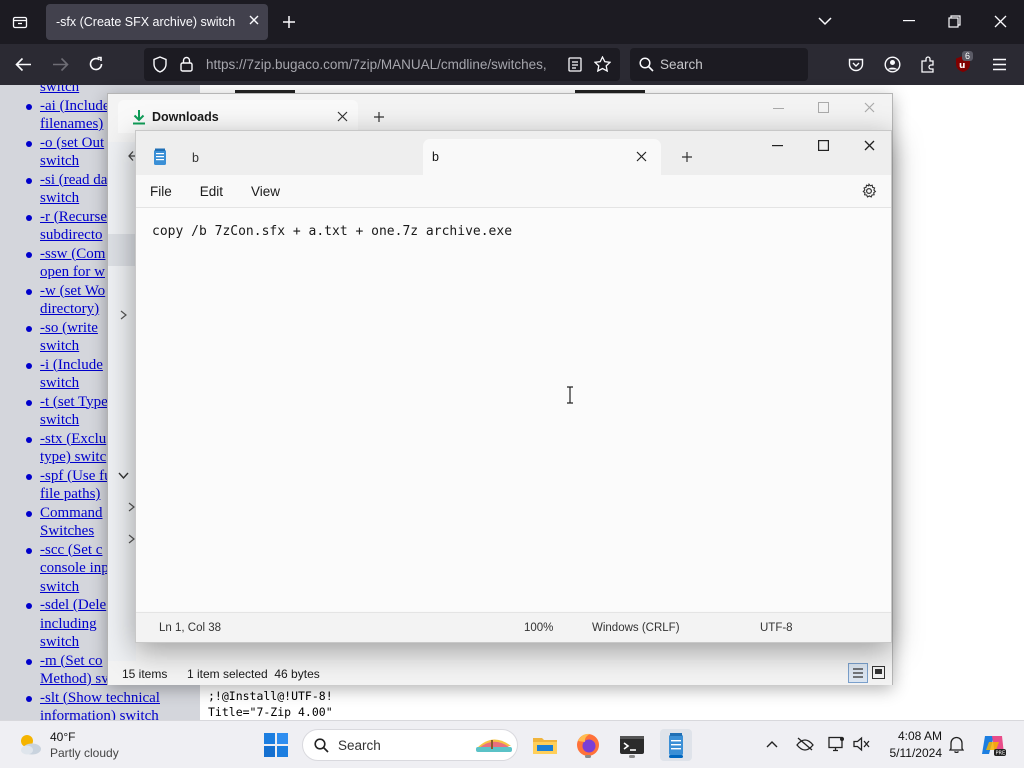  I want to click on extensions-icon, so click(928, 64).